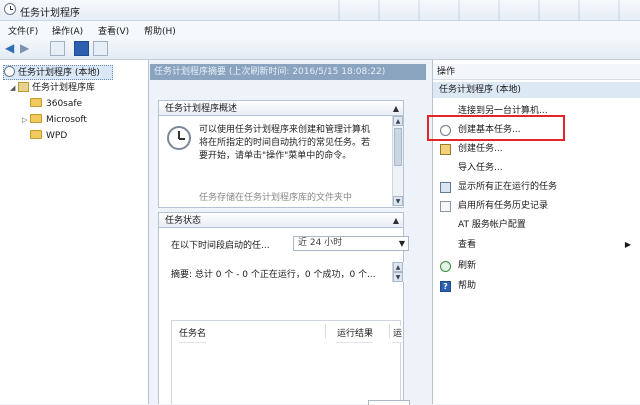 The height and width of the screenshot is (405, 640). Describe the element at coordinates (536, 266) in the screenshot. I see `action-refresh: 刷新` at that location.